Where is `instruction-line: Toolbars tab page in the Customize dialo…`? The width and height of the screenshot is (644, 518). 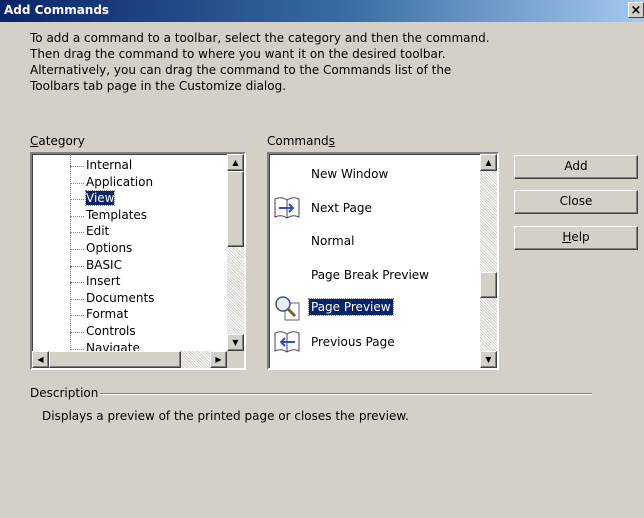 instruction-line: Toolbars tab page in the Customize dialo… is located at coordinates (158, 86).